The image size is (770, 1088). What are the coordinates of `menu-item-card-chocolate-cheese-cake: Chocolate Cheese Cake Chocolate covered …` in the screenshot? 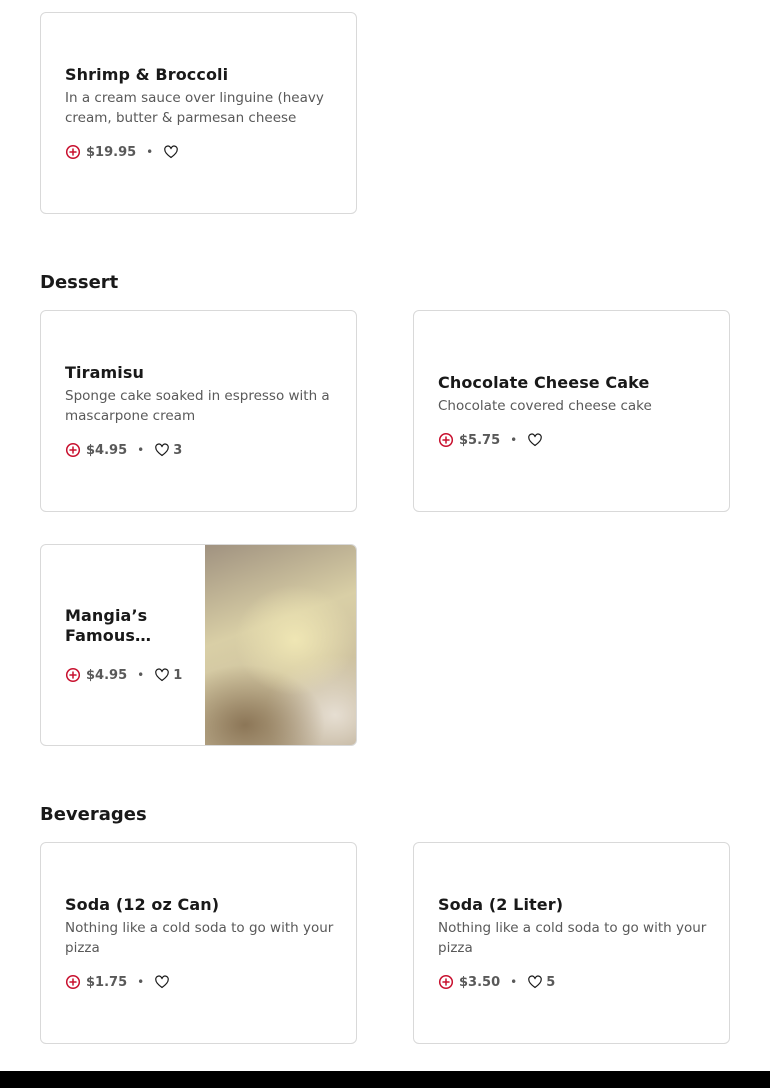 It's located at (571, 411).